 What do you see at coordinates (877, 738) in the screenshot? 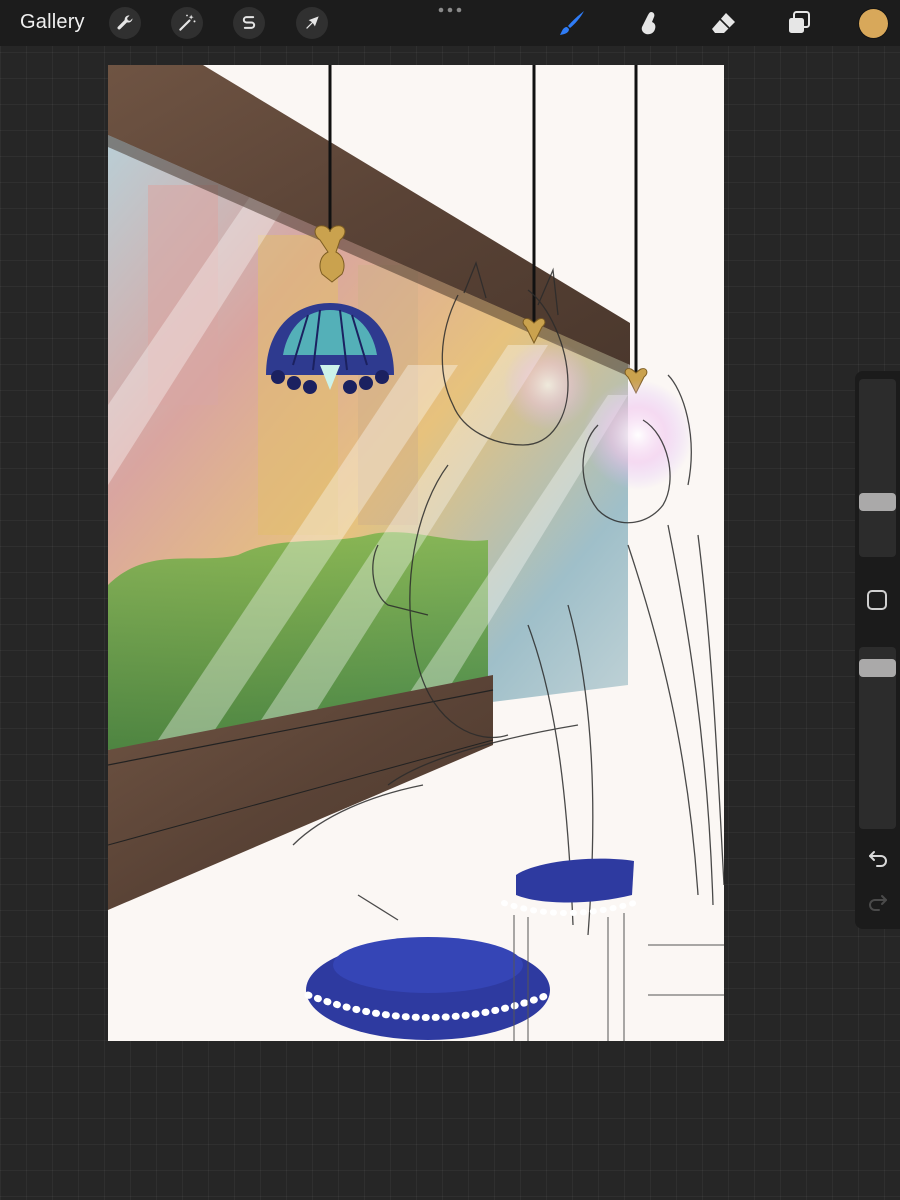
I see `opacity-slider` at bounding box center [877, 738].